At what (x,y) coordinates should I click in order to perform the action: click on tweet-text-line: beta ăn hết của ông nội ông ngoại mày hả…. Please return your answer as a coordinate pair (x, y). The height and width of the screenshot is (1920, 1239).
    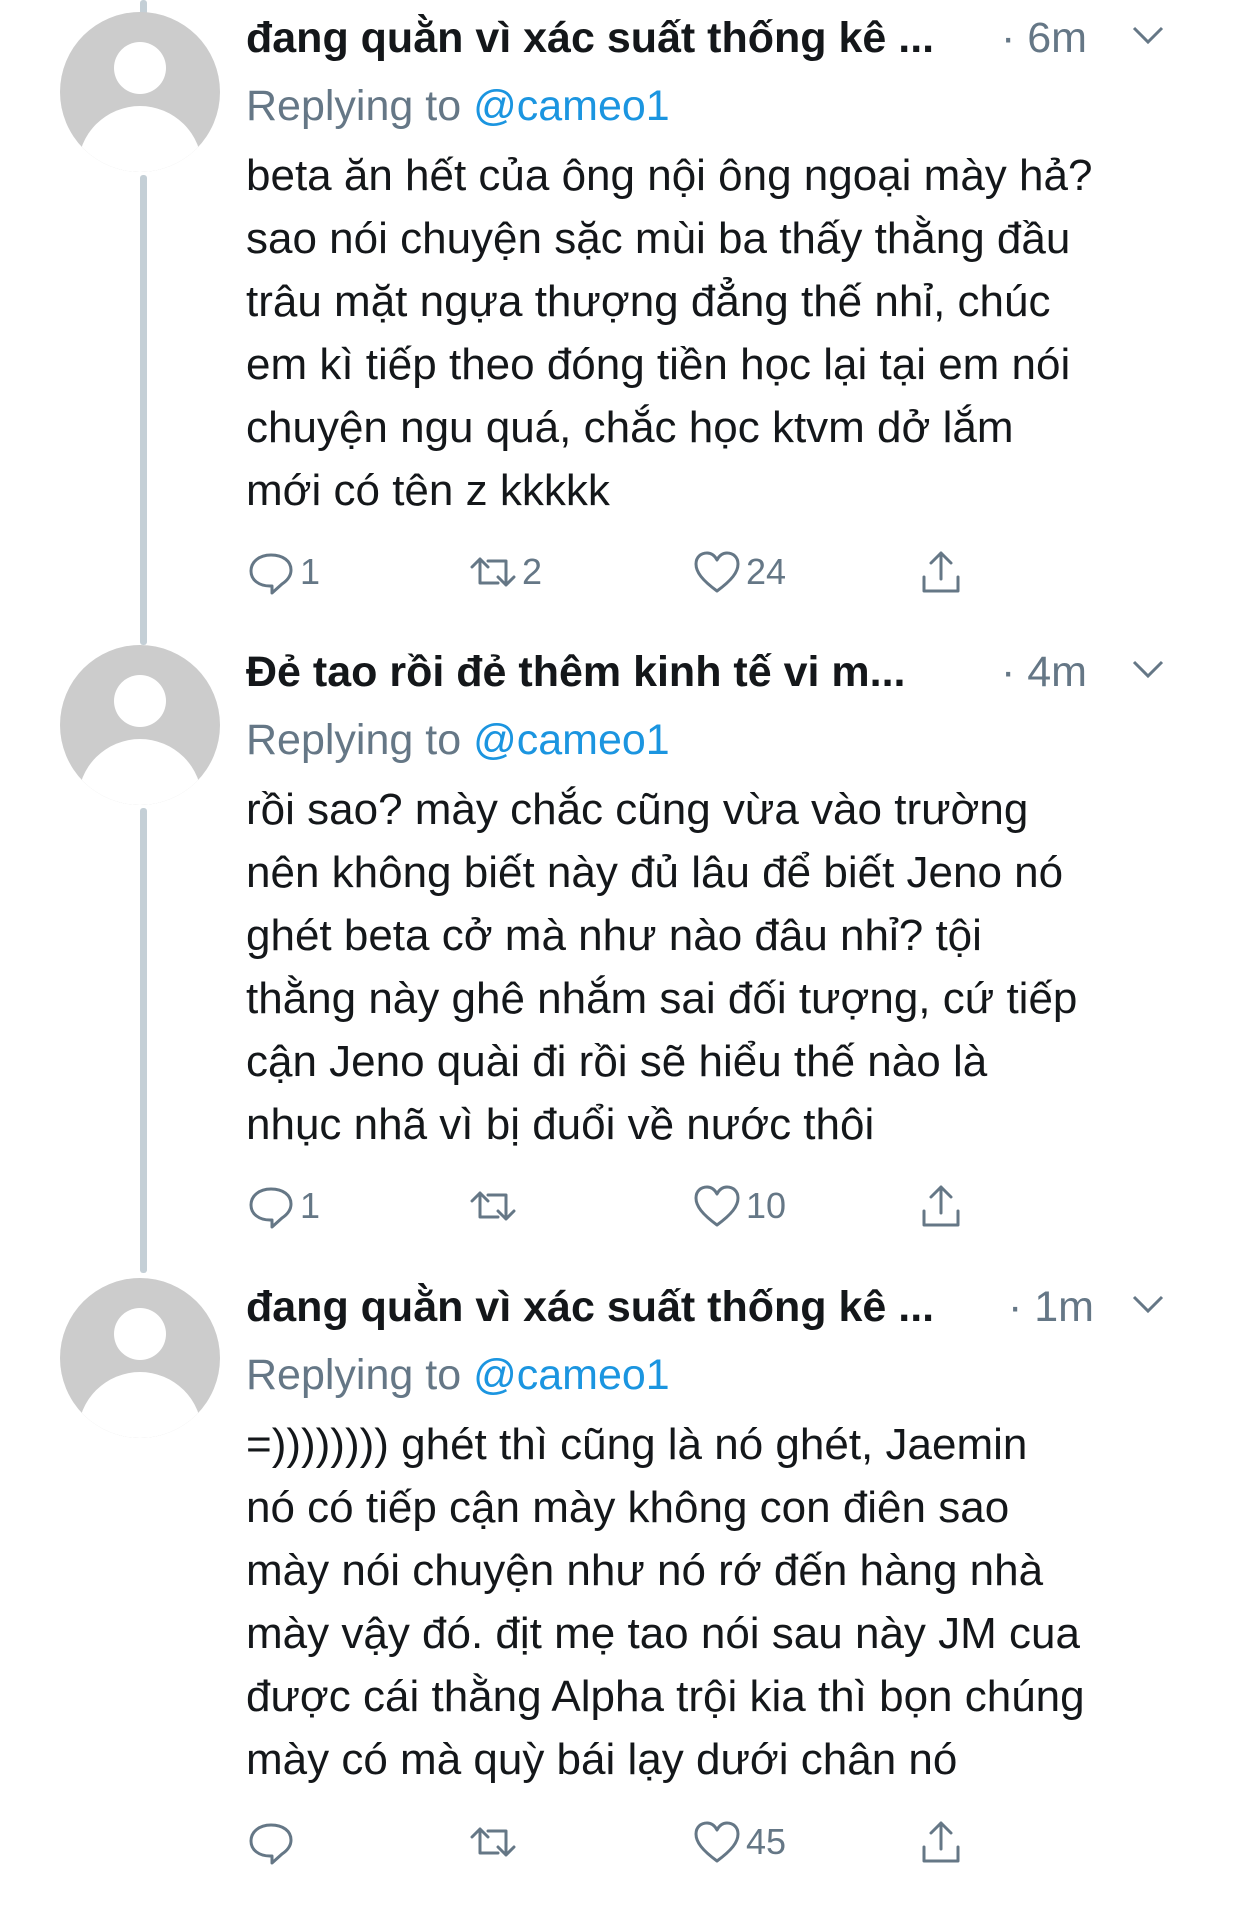
    Looking at the image, I should click on (669, 175).